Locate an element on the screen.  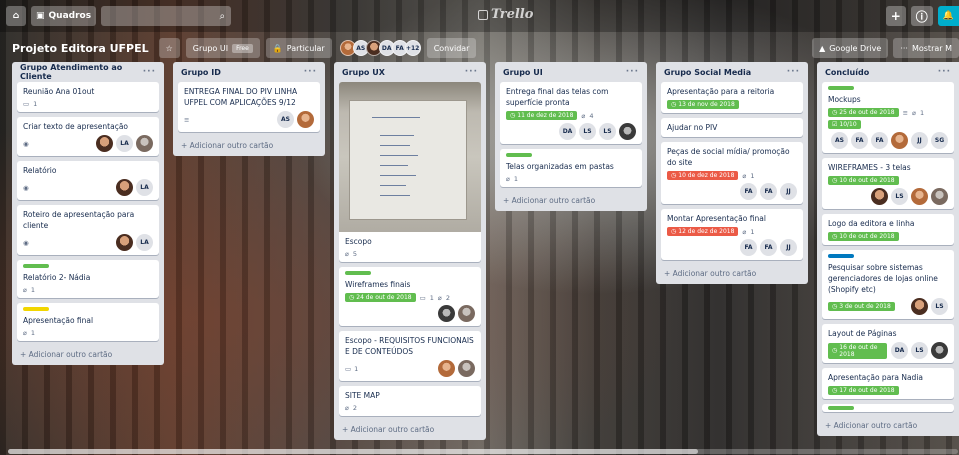
card: Relatório 2- Nádia ⌀ 1 is located at coordinates (88, 279).